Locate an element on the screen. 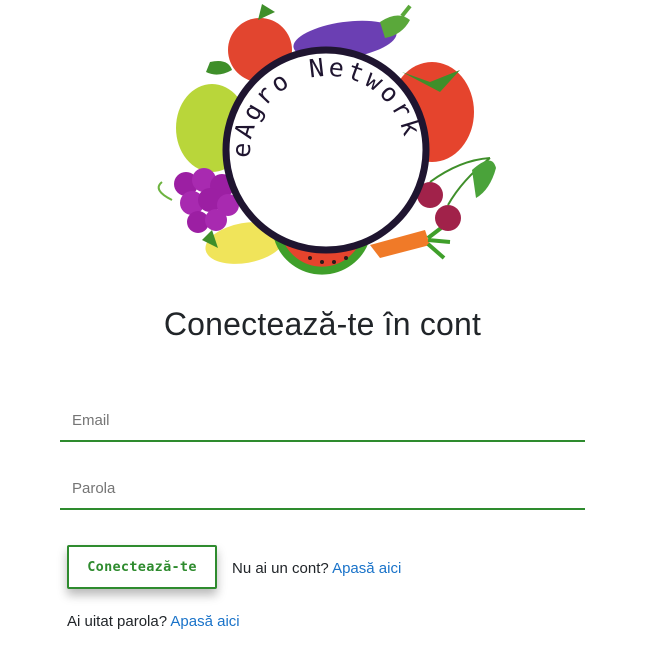 This screenshot has width=649, height=662. email-input is located at coordinates (322, 420).